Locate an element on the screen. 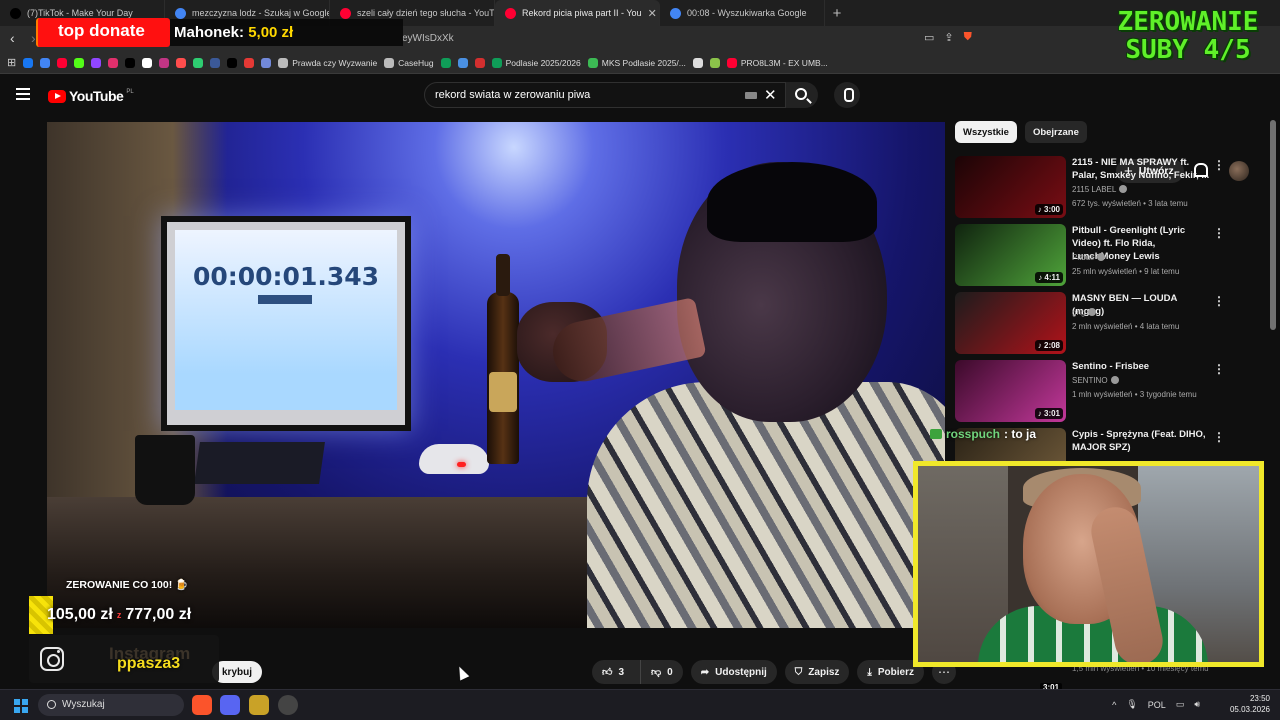 The width and height of the screenshot is (1280, 720). cast-icon: ▭ is located at coordinates (929, 37).